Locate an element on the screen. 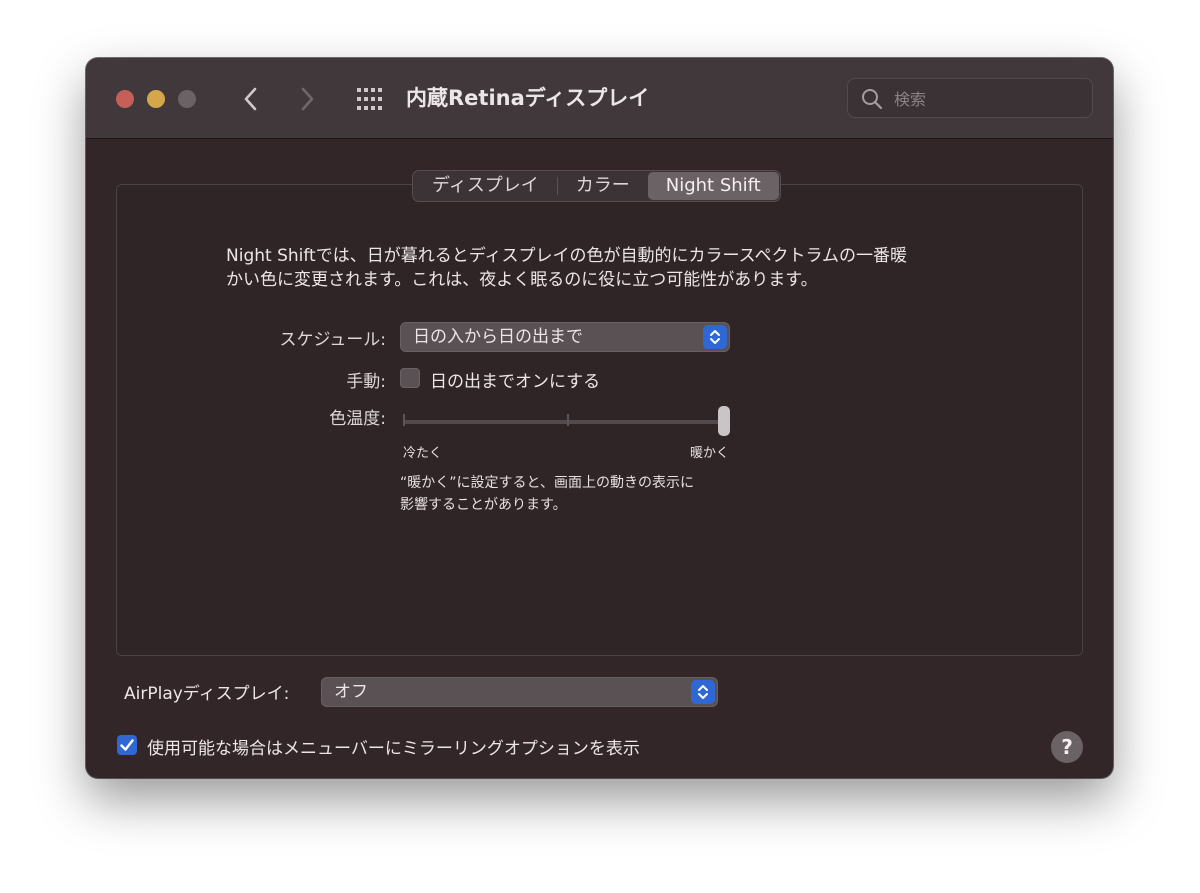 The width and height of the screenshot is (1200, 893). show-all-button is located at coordinates (370, 99).